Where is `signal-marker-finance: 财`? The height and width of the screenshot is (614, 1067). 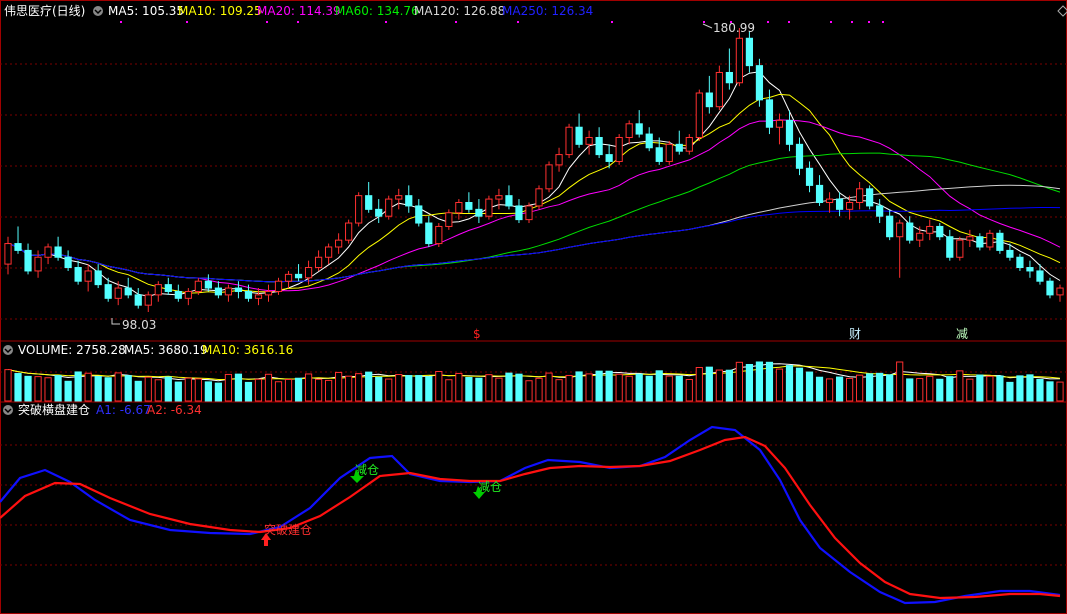 signal-marker-finance: 财 is located at coordinates (855, 334).